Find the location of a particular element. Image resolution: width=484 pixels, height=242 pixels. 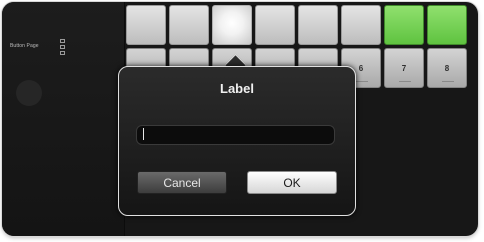

knob-control is located at coordinates (29, 93).